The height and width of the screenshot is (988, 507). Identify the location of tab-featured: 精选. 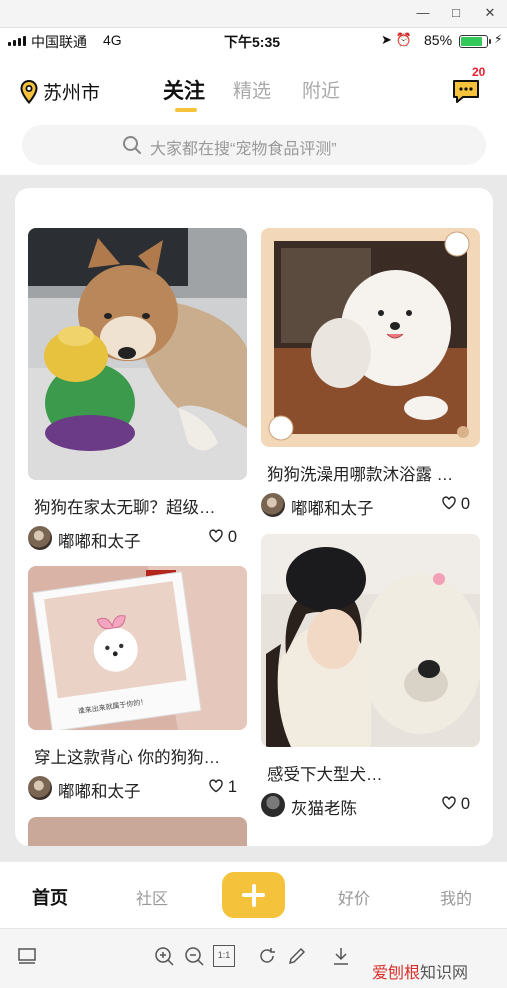
(252, 89).